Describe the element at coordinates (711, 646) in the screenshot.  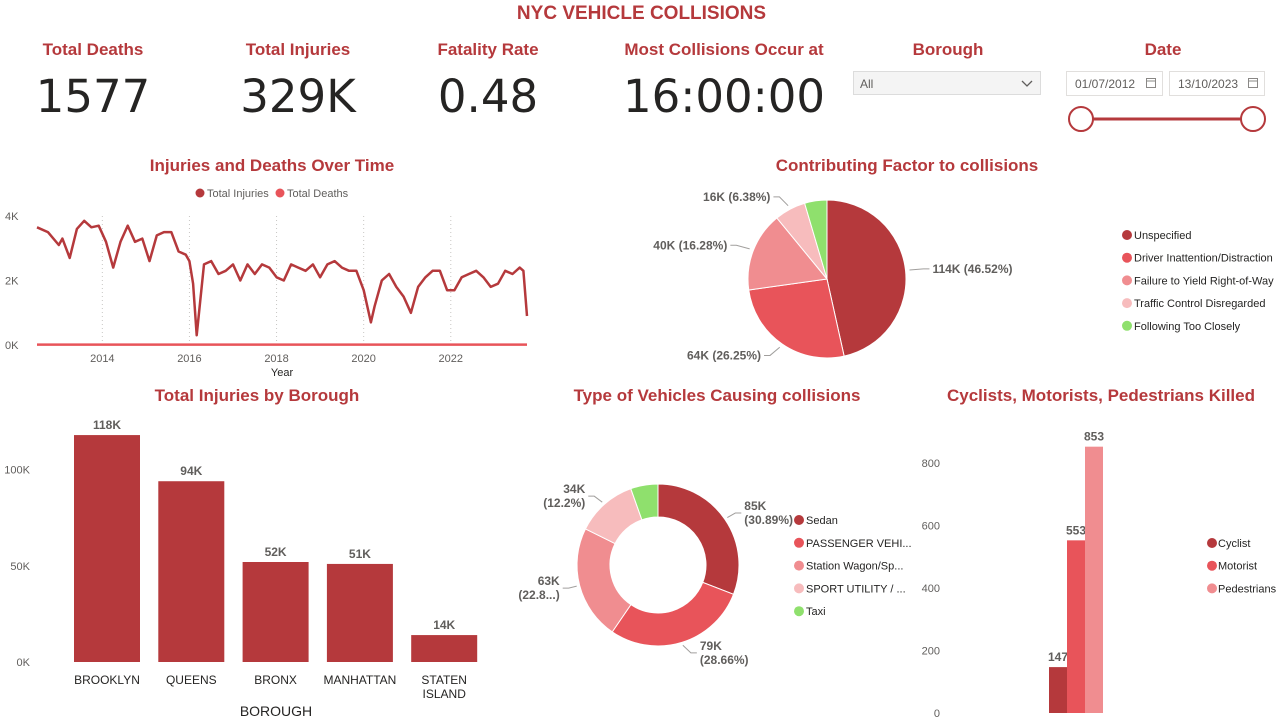
I see `data-label: 79K` at that location.